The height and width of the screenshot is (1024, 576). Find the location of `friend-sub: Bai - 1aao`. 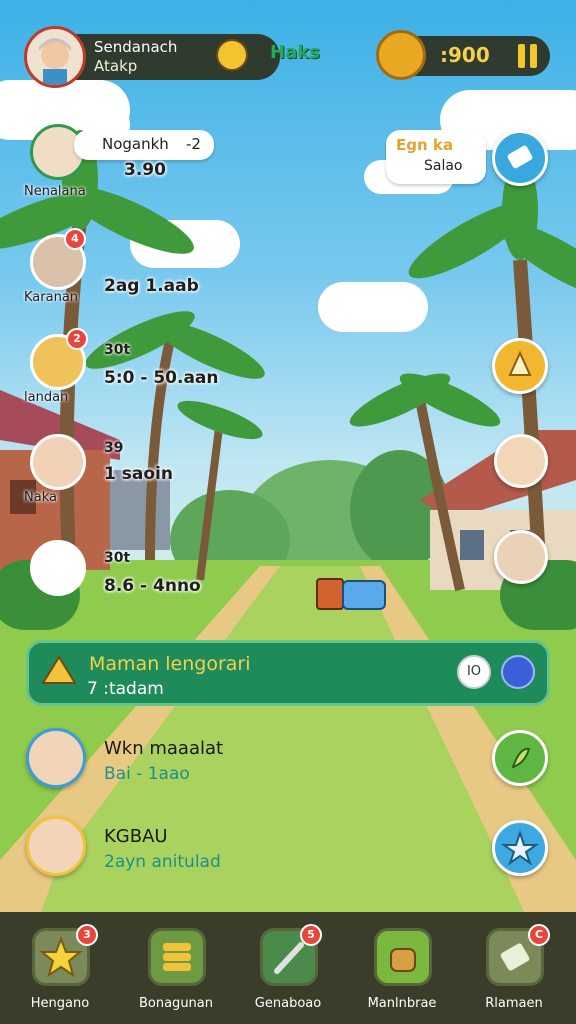

friend-sub: Bai - 1aao is located at coordinates (147, 774).